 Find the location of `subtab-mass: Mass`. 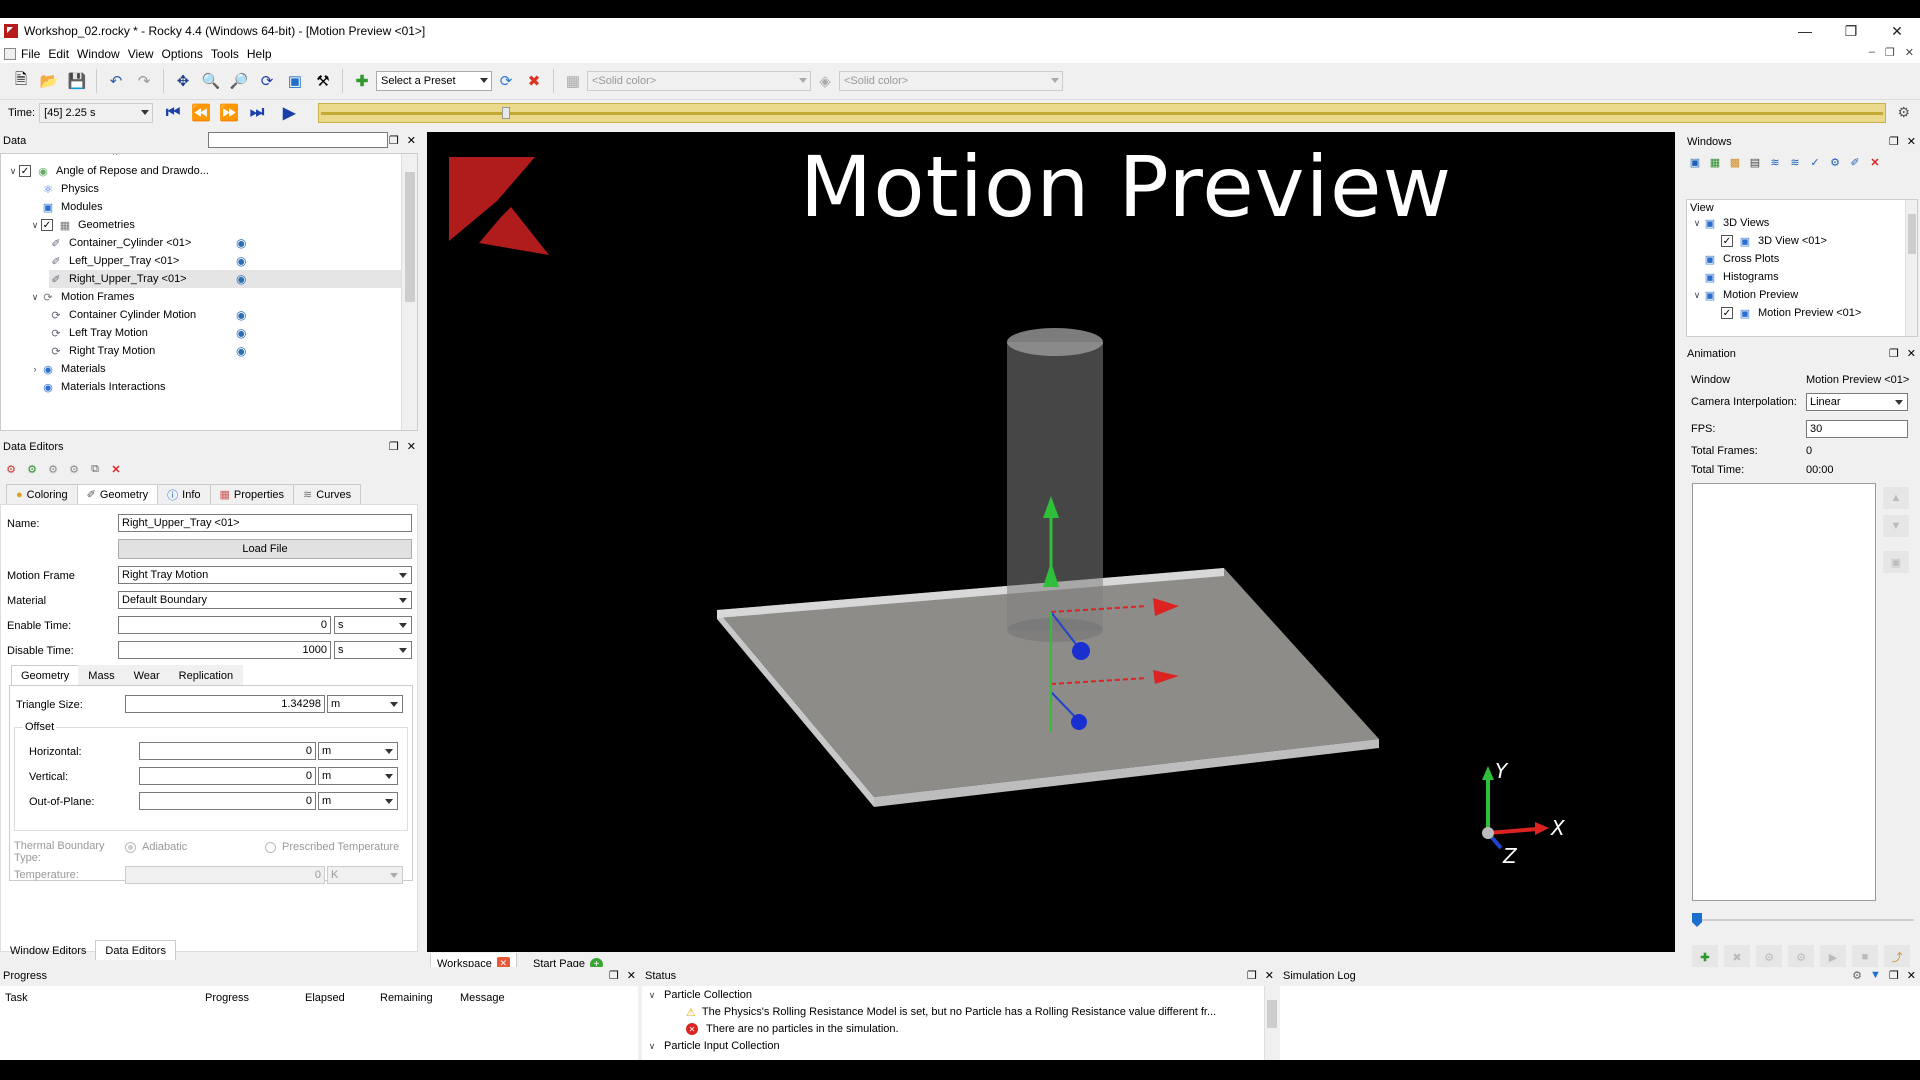

subtab-mass: Mass is located at coordinates (101, 675).